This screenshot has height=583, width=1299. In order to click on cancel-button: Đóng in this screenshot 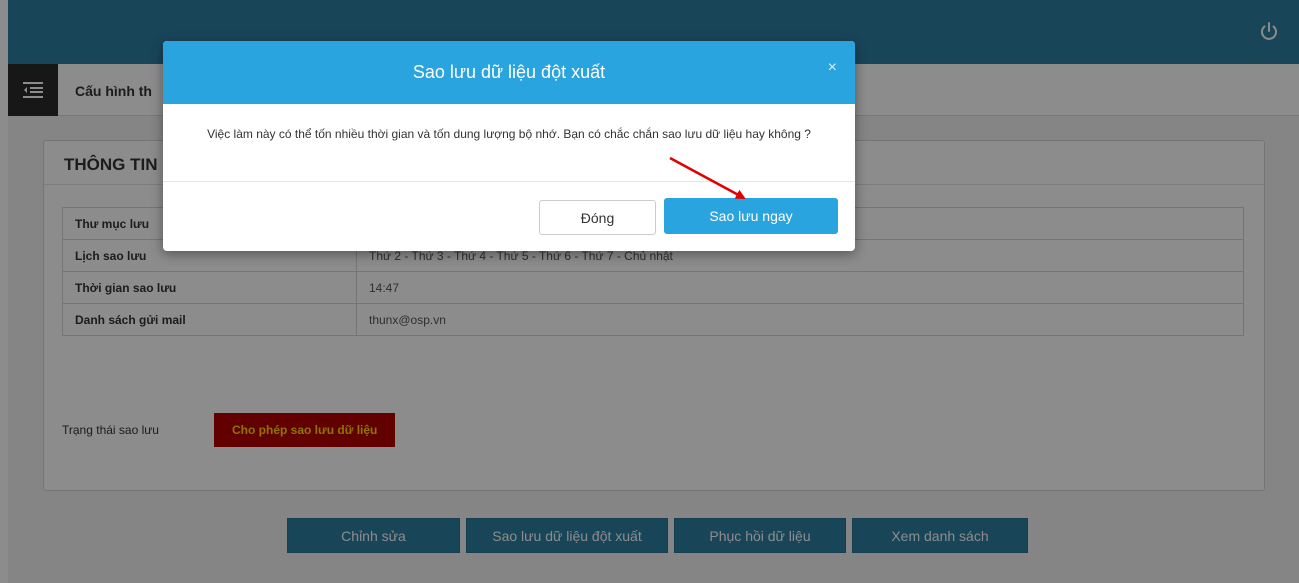, I will do `click(597, 217)`.